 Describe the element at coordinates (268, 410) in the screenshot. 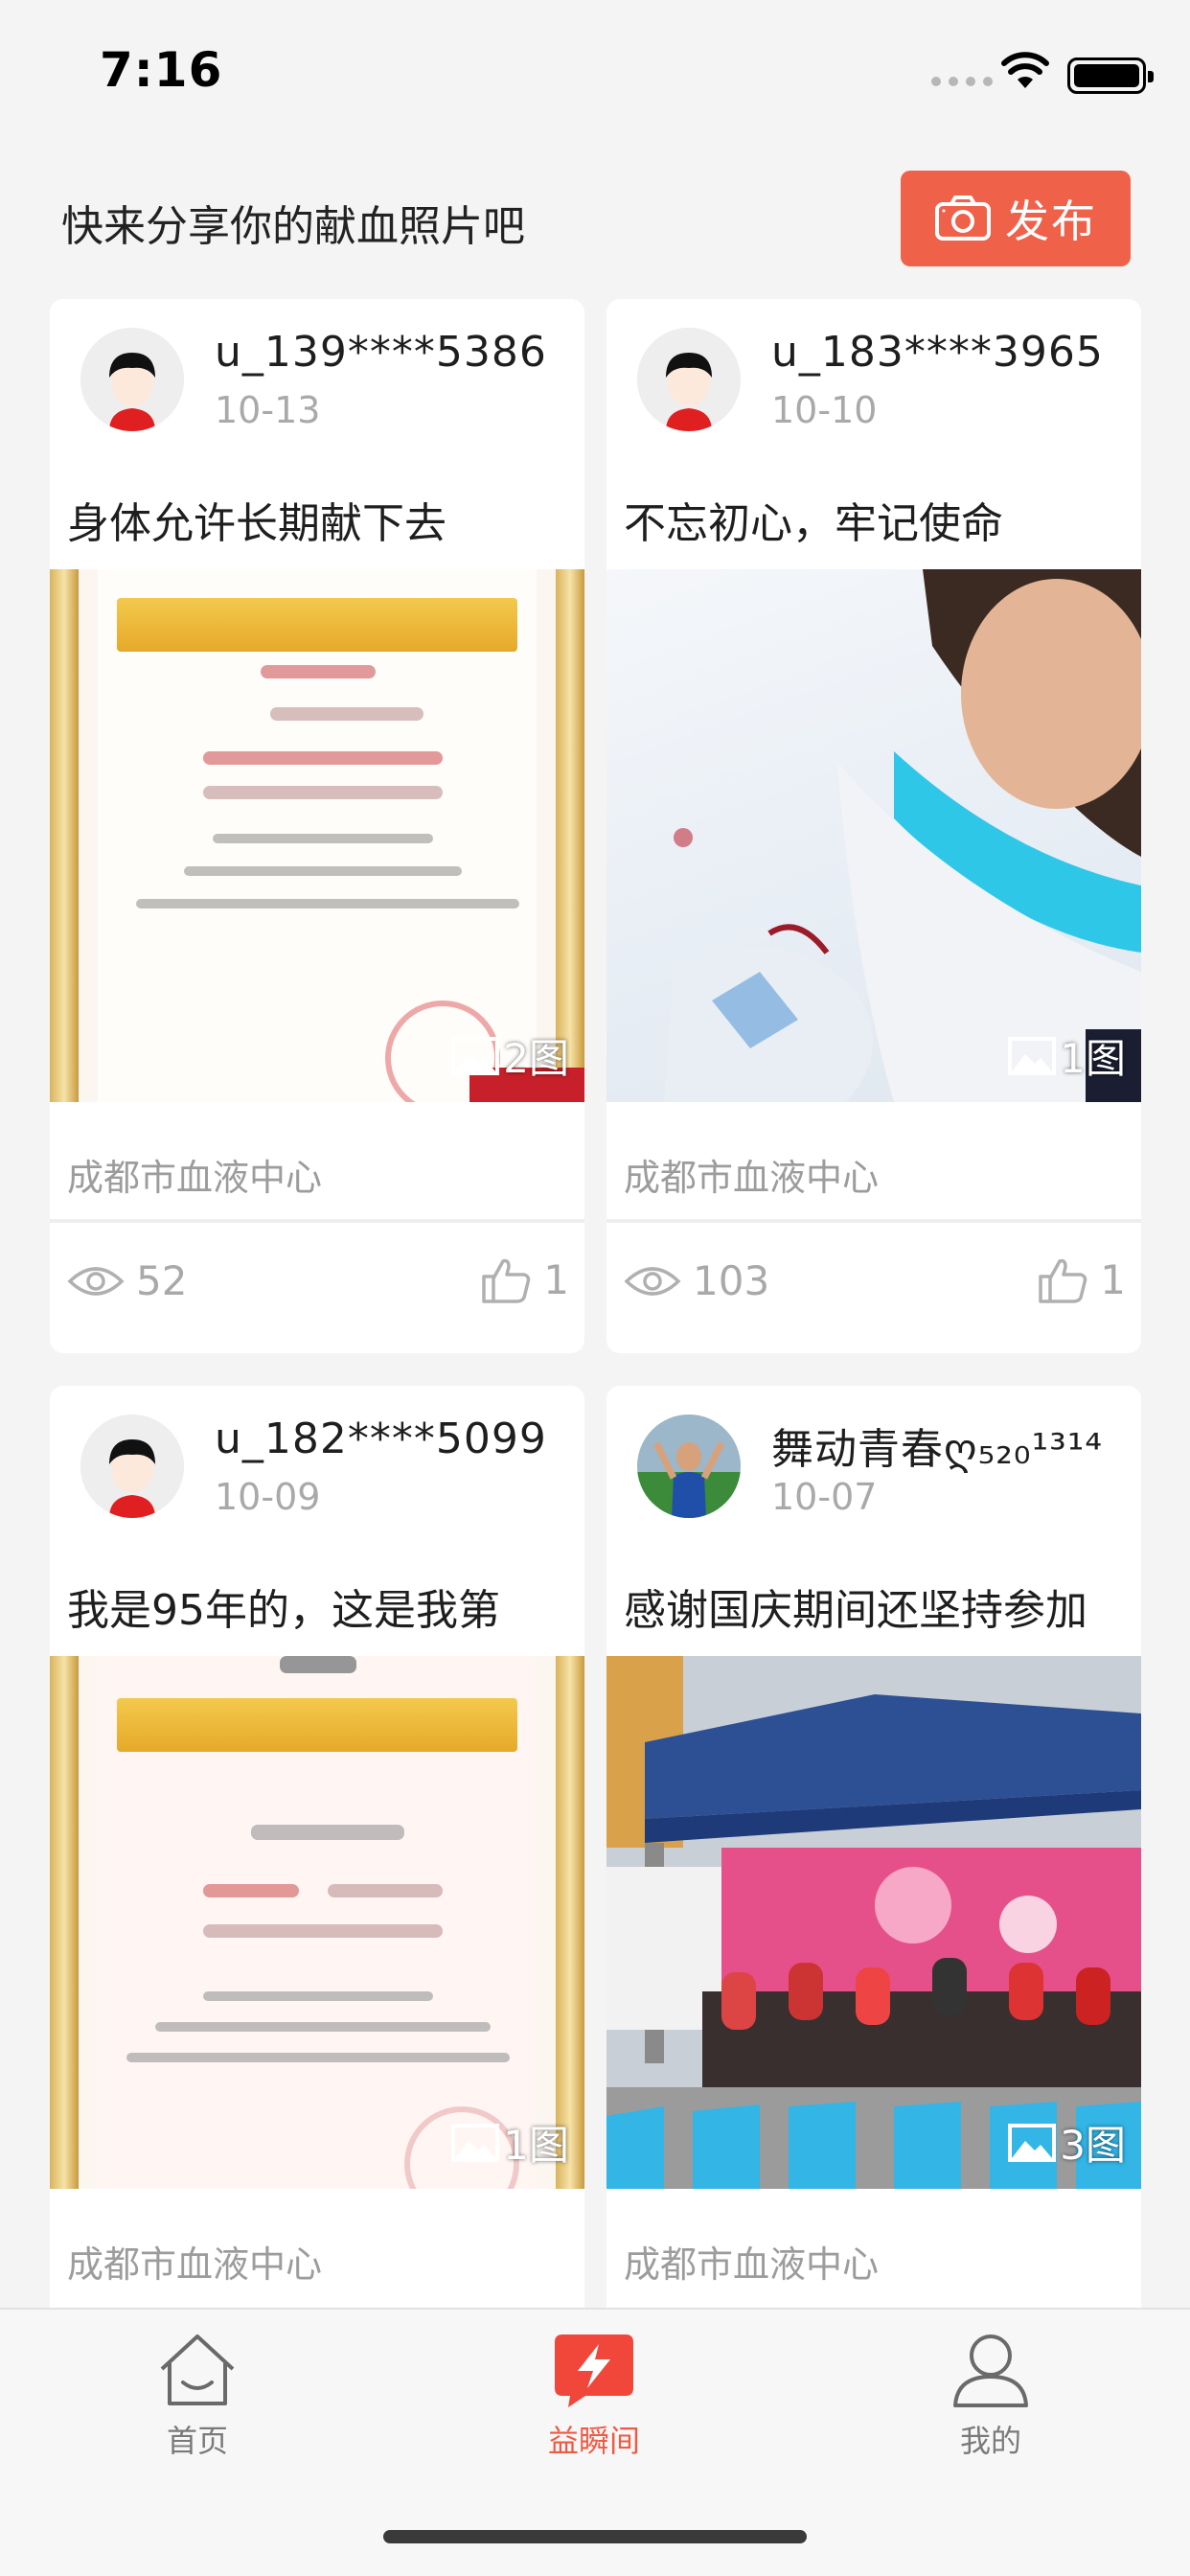

I see `post-date: 10-13` at that location.